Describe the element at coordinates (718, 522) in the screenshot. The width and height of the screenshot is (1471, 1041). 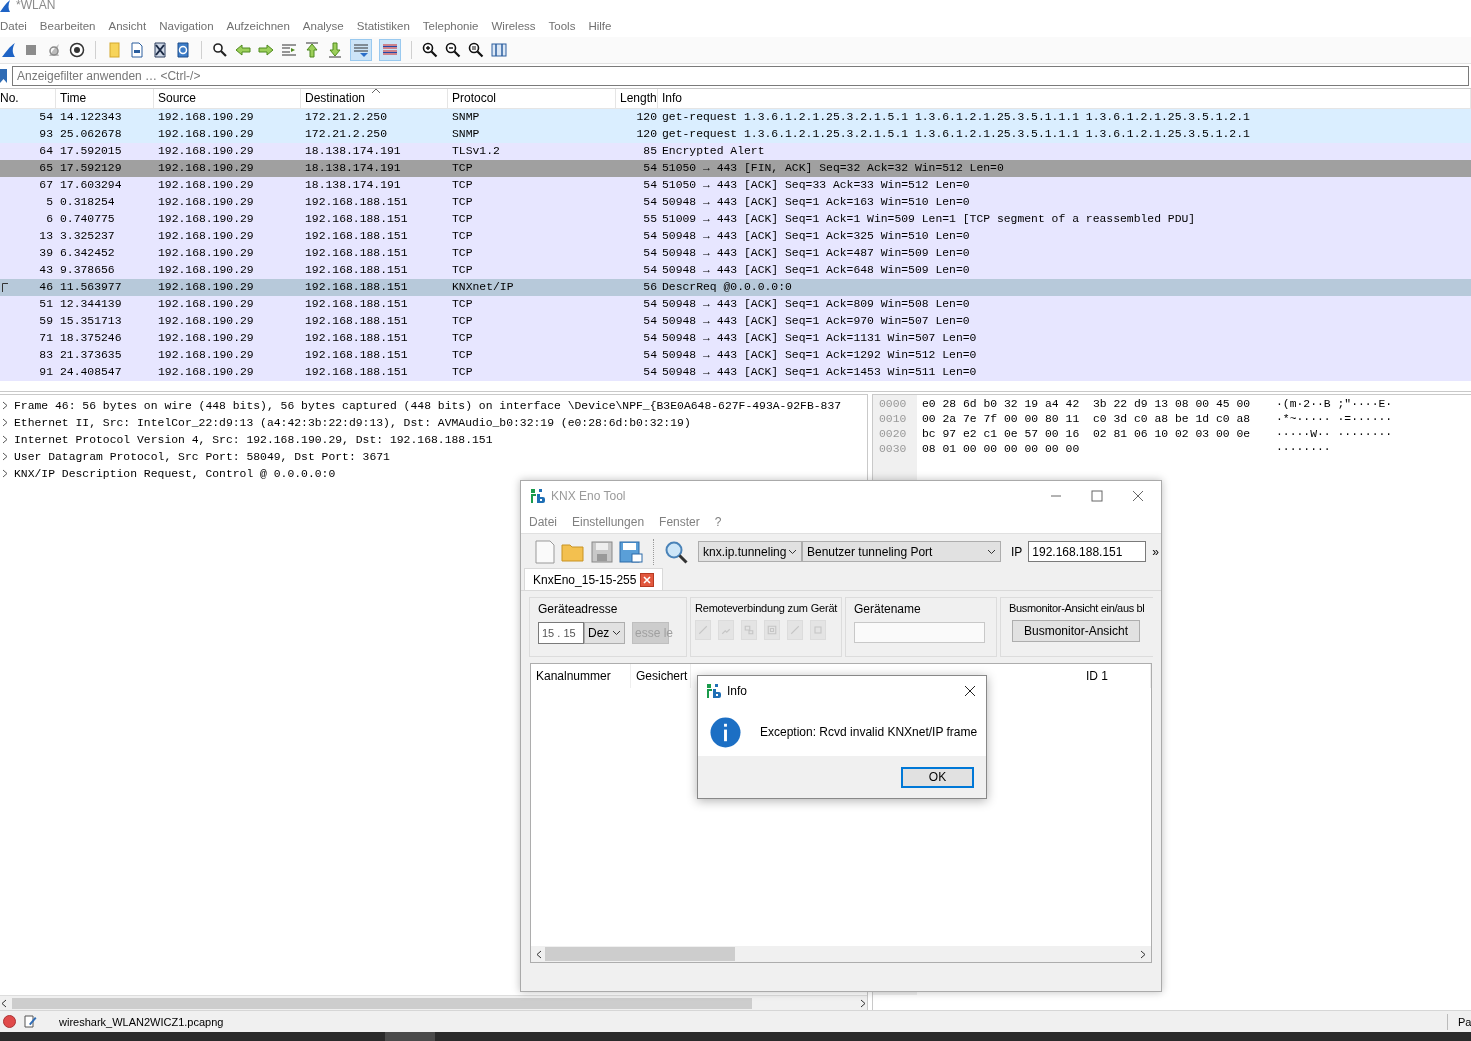
I see `menu-item: ?` at that location.